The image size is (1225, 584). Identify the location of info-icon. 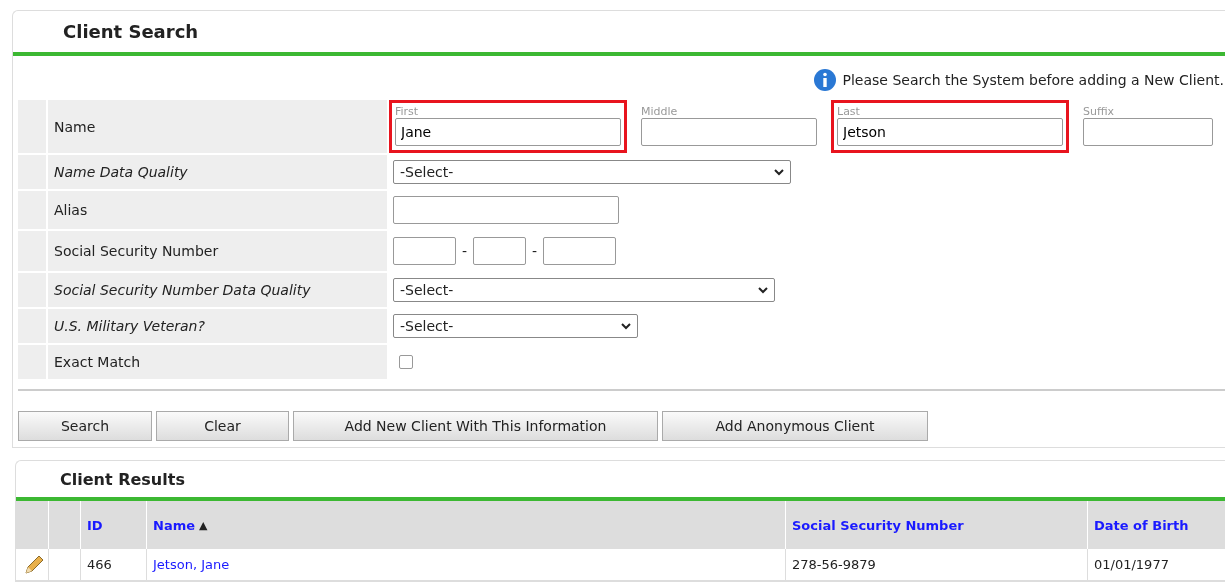
(824, 80).